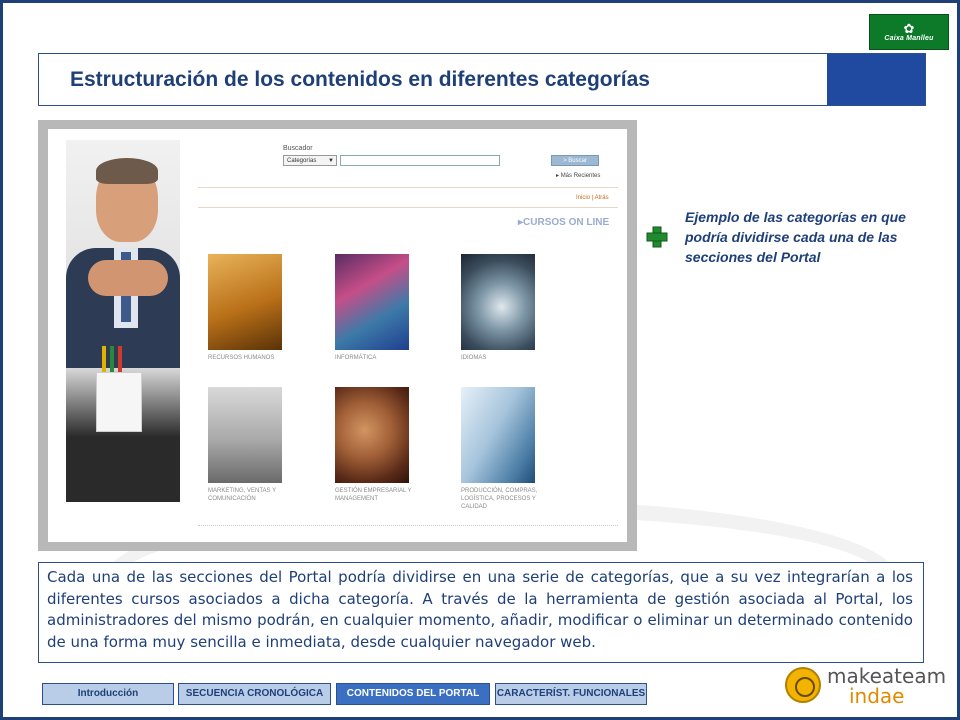  What do you see at coordinates (119, 402) in the screenshot?
I see `photo-cup` at bounding box center [119, 402].